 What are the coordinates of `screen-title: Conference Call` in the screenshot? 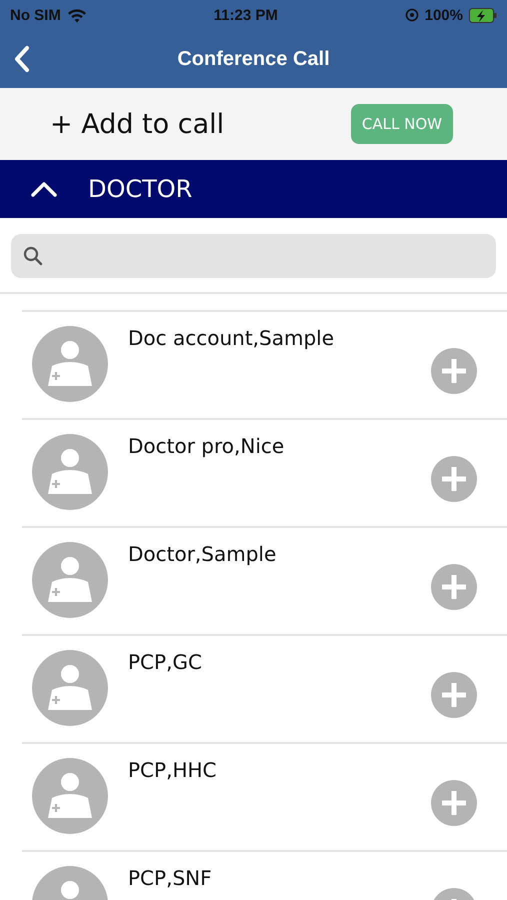 It's located at (253, 59).